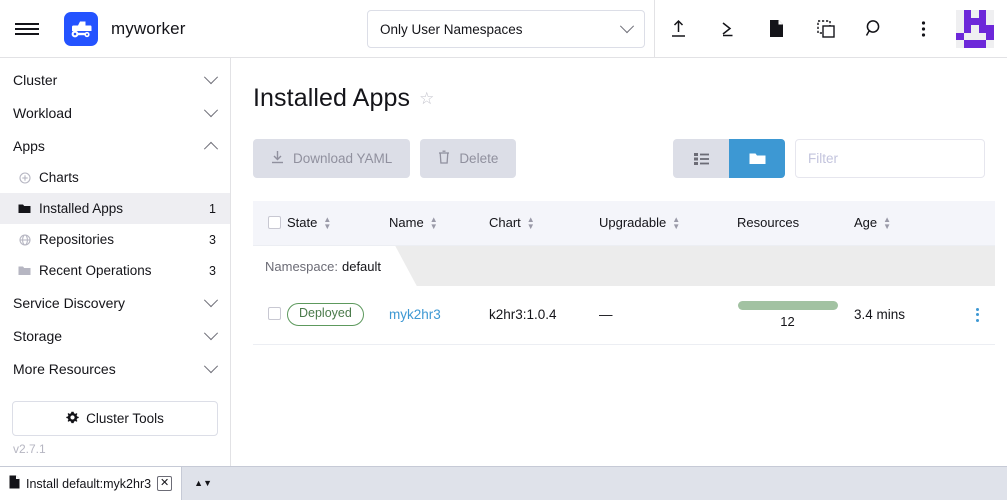 The image size is (1007, 500). I want to click on download-icon, so click(277, 158).